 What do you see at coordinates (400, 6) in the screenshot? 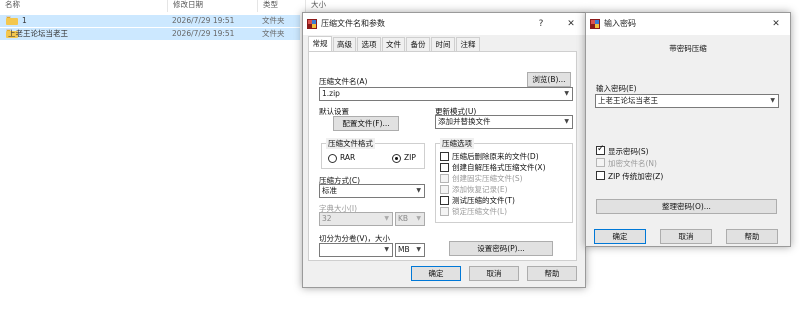
I see `explorer-column-header: 名称 修改日期 类型 大小` at bounding box center [400, 6].